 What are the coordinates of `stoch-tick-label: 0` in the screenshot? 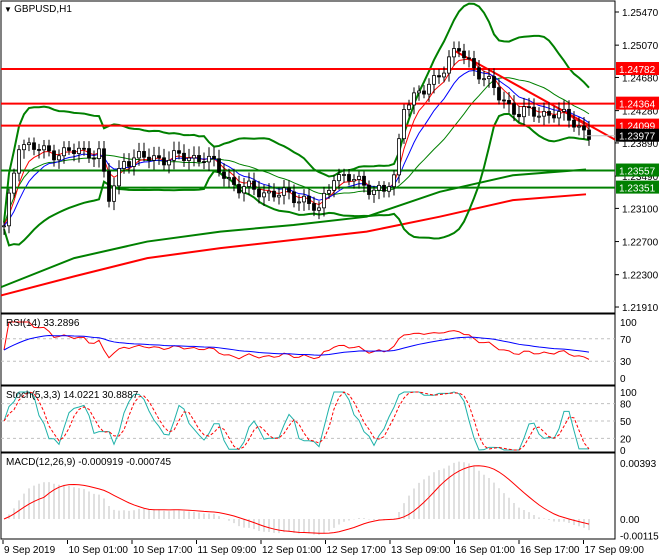 It's located at (623, 451).